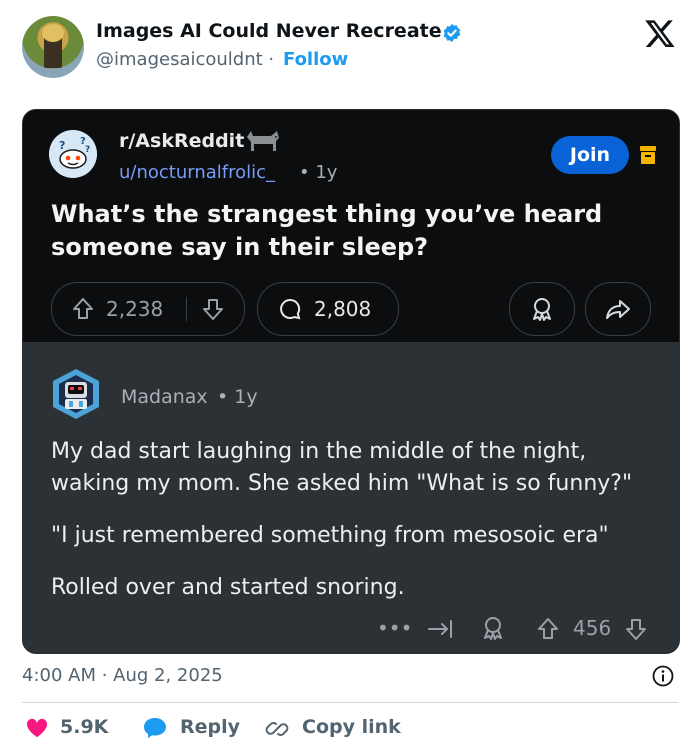  Describe the element at coordinates (83, 309) in the screenshot. I see `upvote-icon` at that location.